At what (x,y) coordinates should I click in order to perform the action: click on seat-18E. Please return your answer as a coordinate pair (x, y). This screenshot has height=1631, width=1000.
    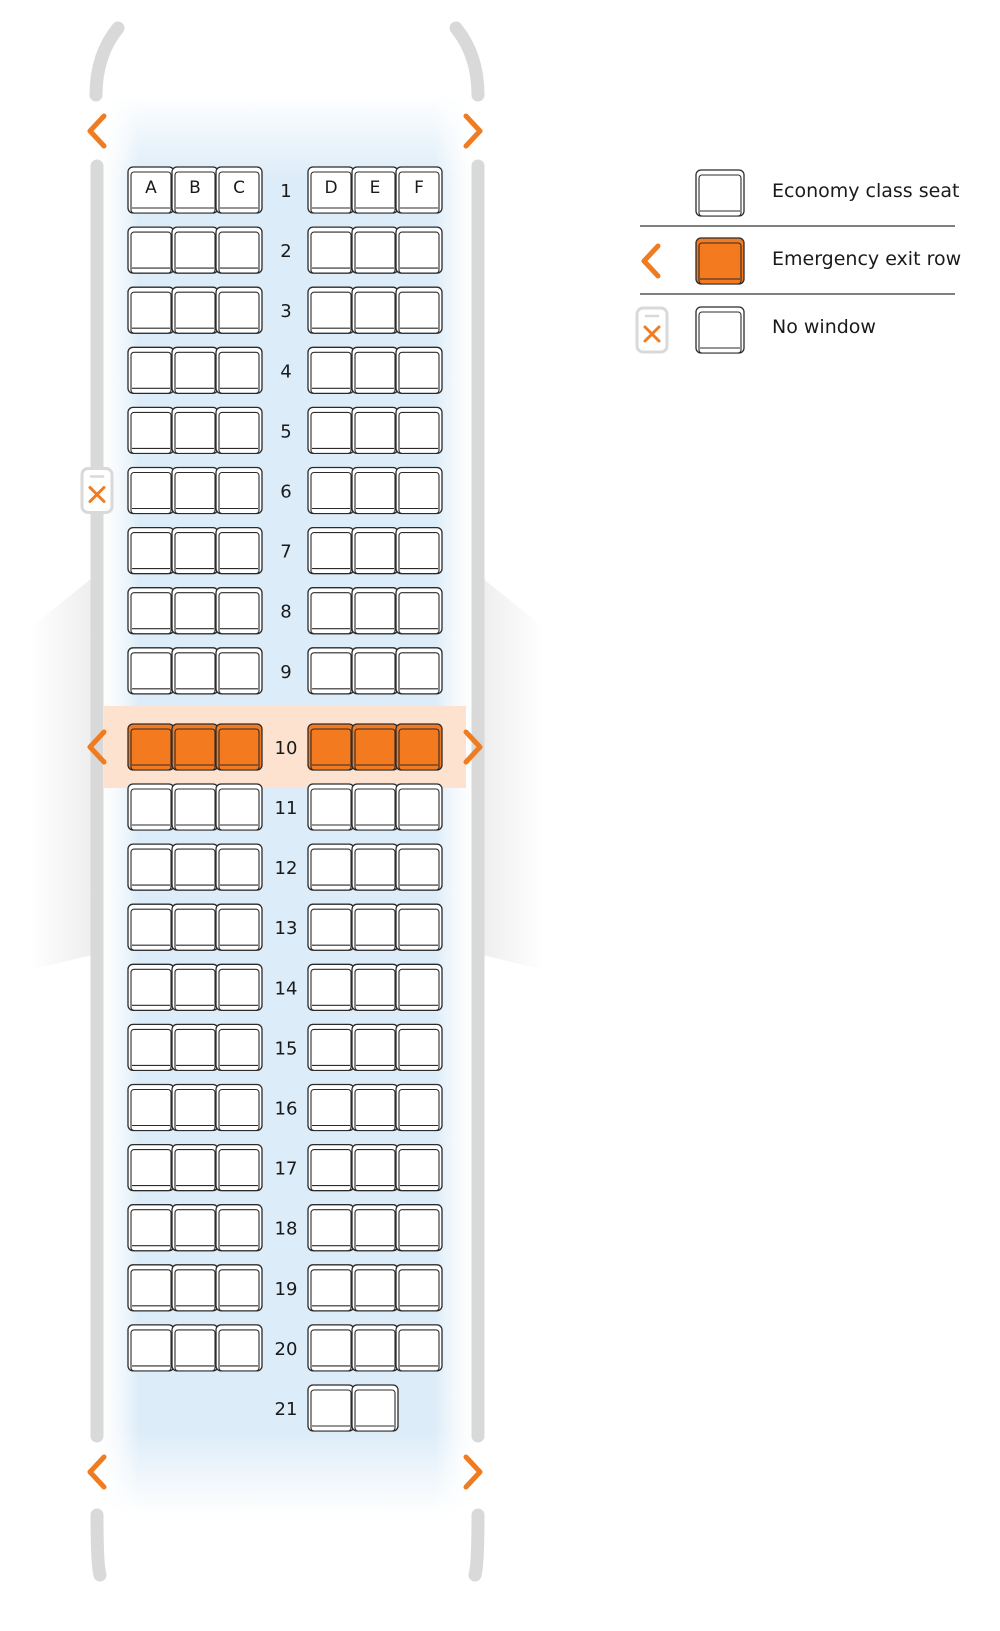
    Looking at the image, I should click on (375, 1228).